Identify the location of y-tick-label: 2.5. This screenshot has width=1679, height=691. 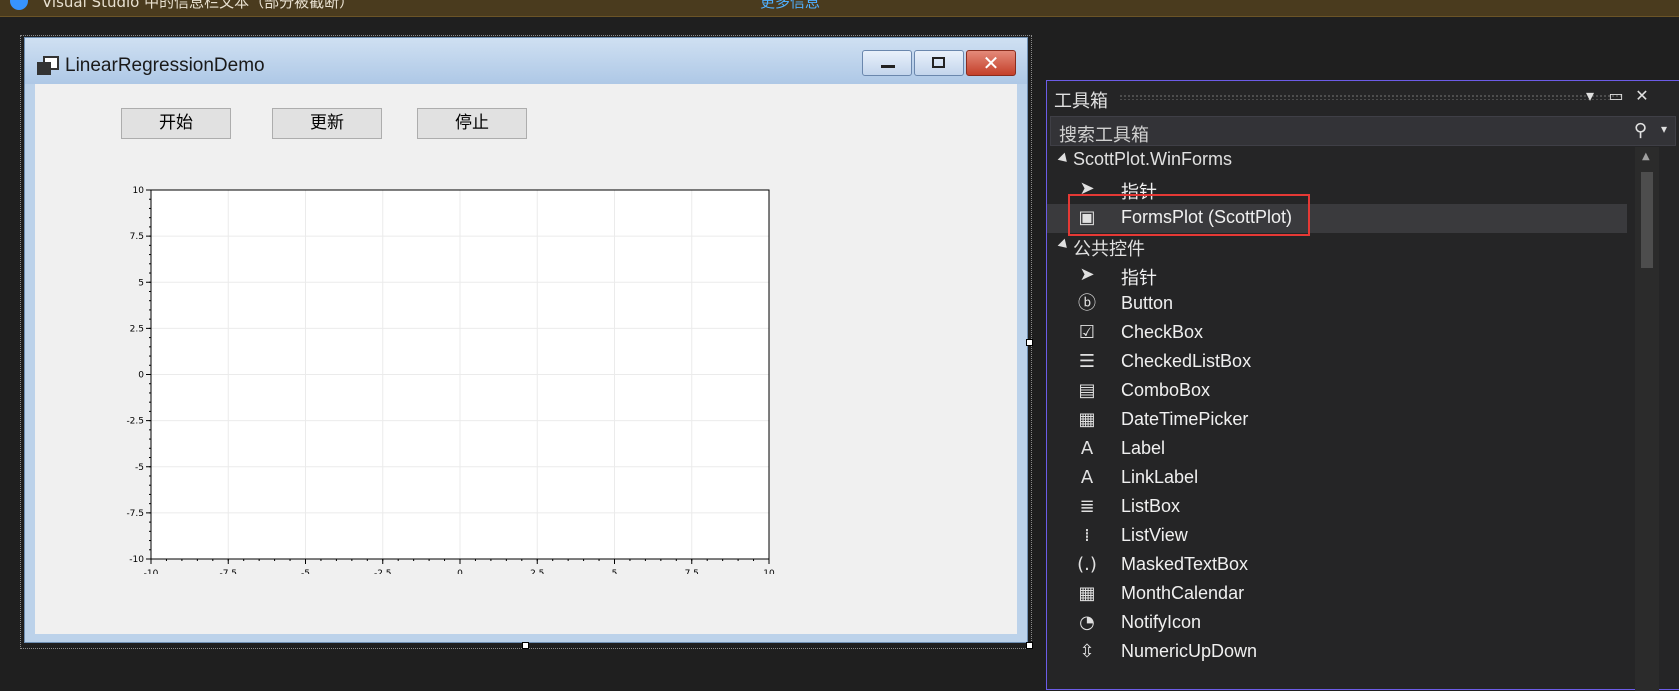
(137, 329).